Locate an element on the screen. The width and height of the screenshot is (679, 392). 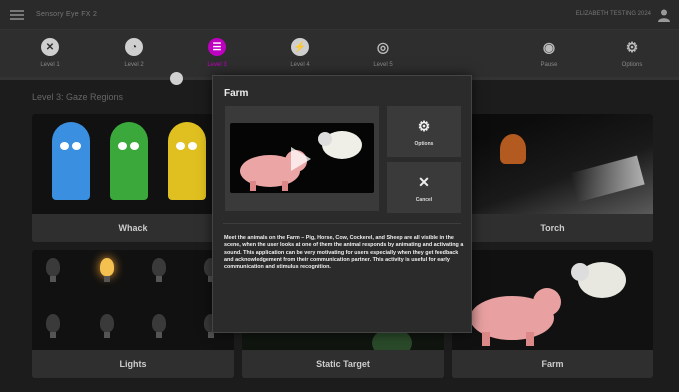
level-2-button: ◔ Level 2 is located at coordinates (134, 53).